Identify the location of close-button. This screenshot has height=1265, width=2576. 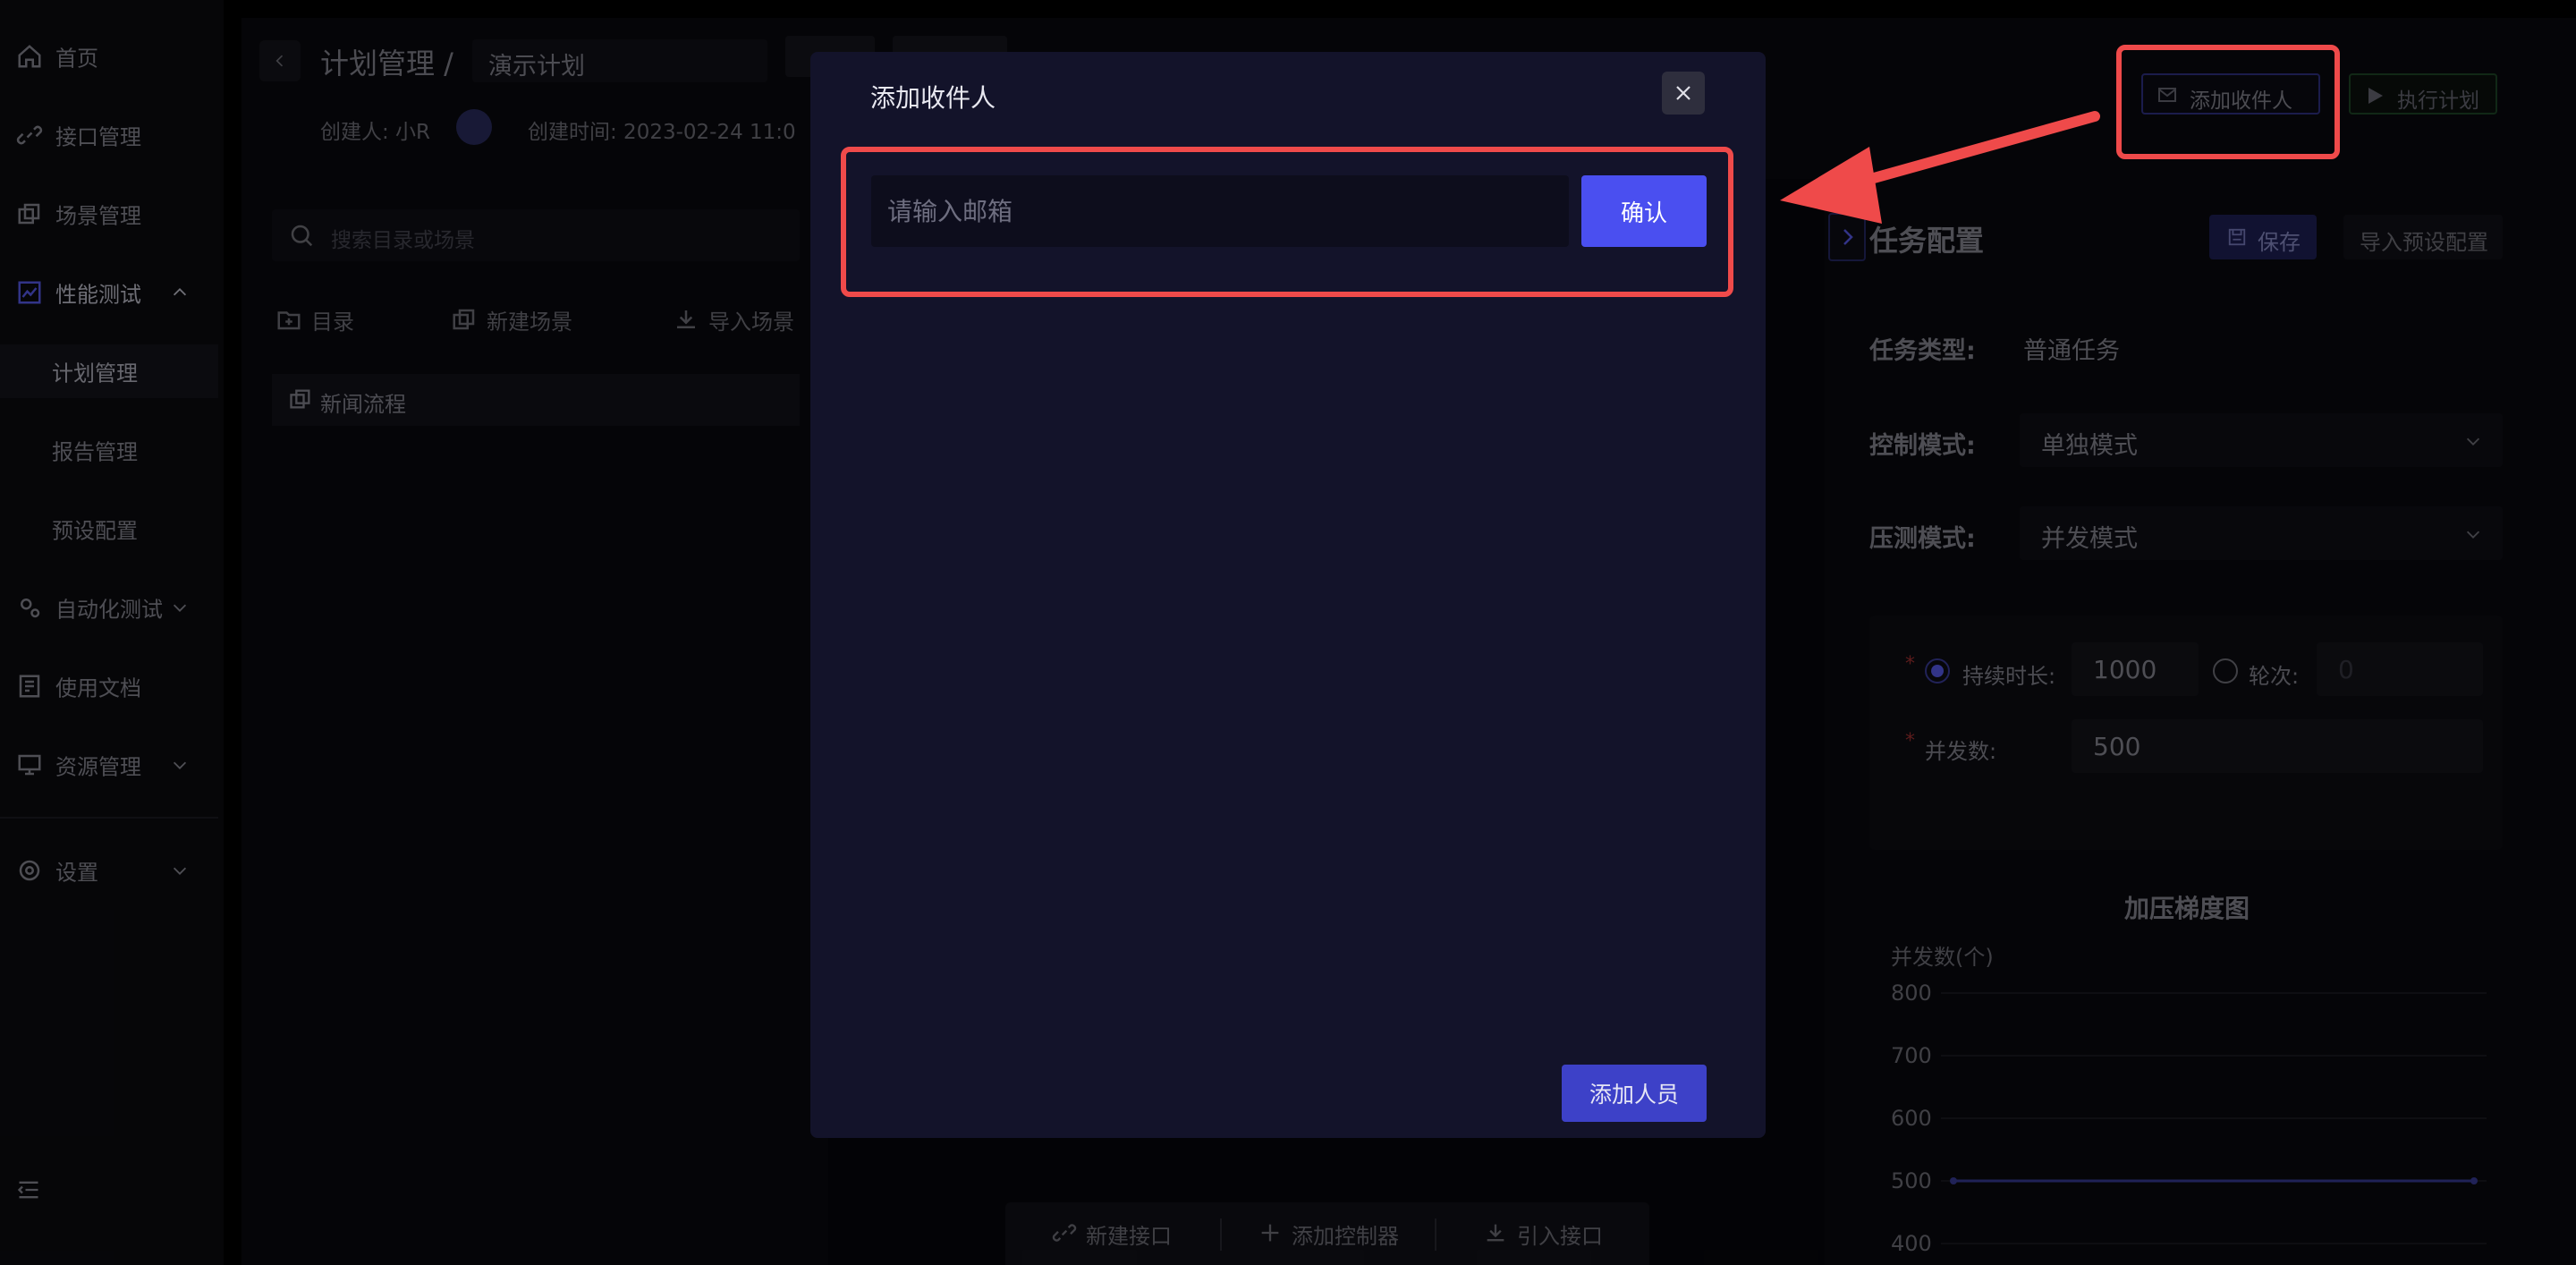
(1683, 93).